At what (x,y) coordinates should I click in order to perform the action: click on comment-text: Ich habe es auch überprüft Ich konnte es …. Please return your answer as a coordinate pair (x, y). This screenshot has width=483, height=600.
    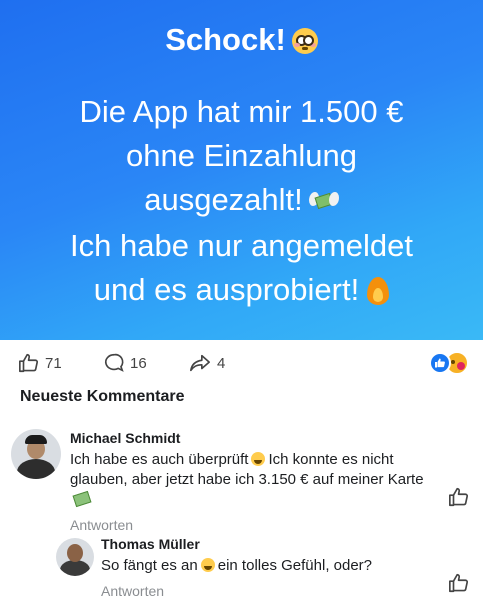
    Looking at the image, I should click on (250, 480).